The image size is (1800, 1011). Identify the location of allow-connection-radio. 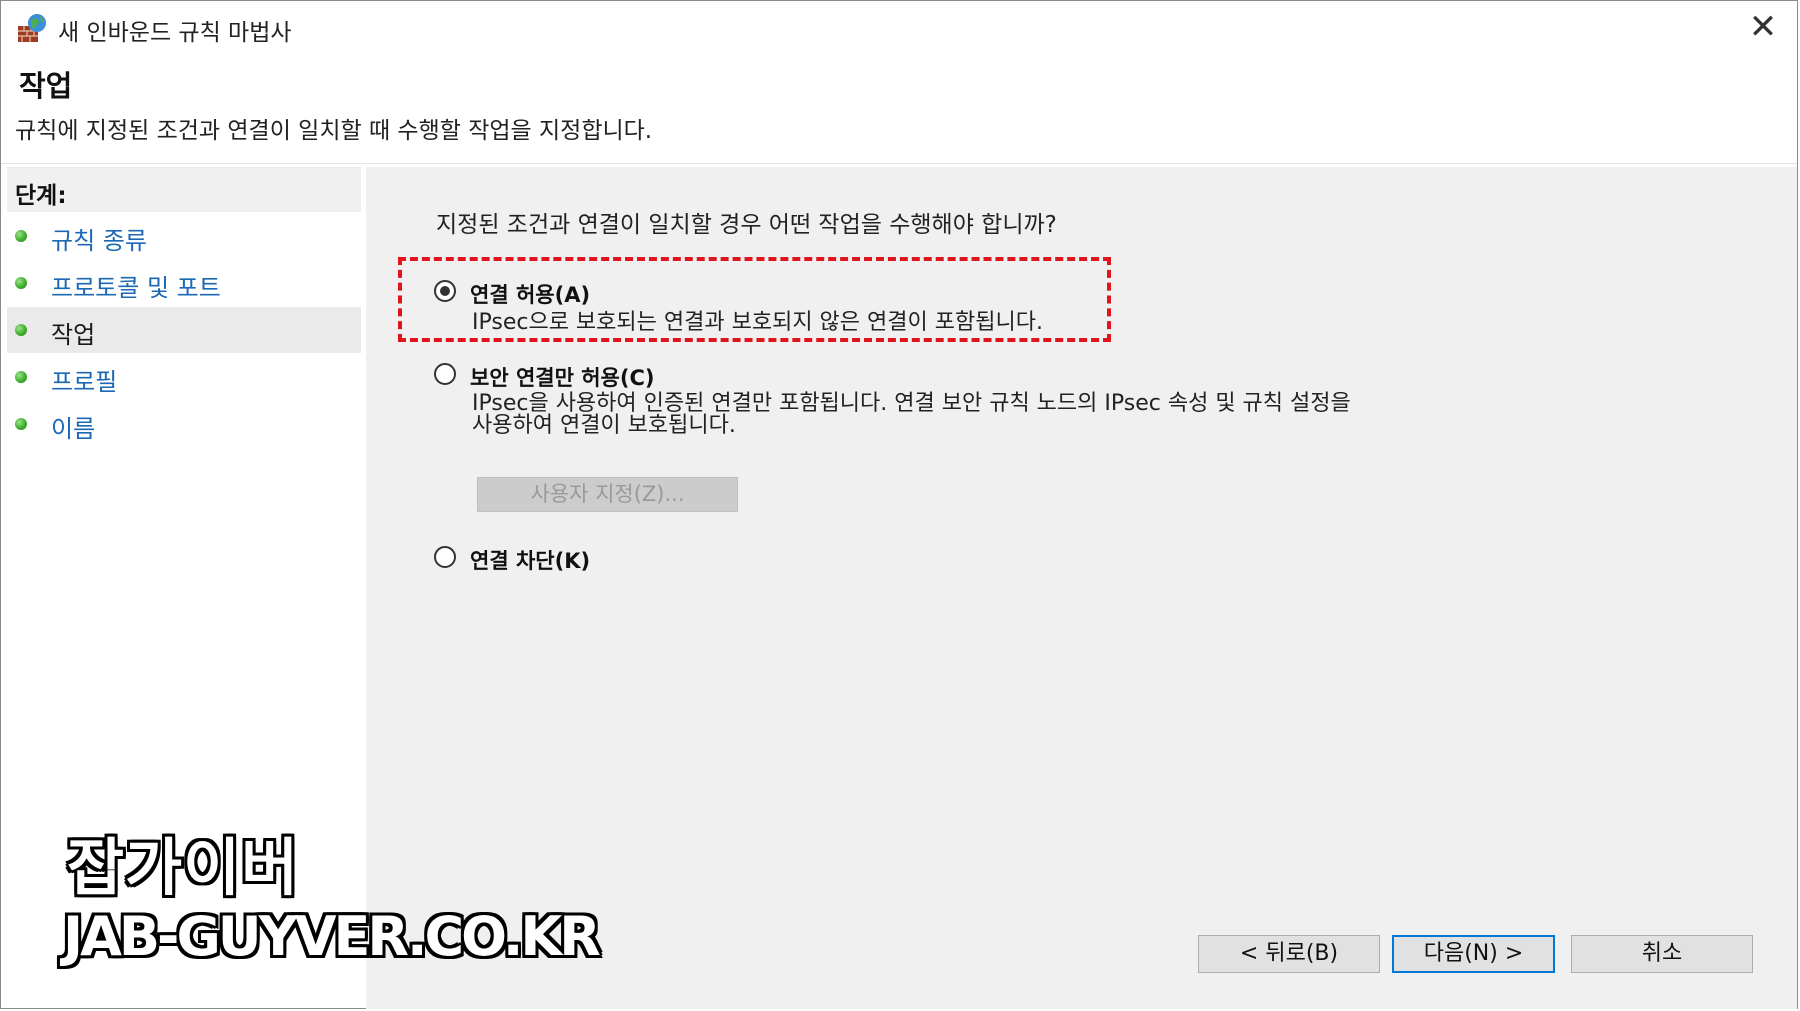
(445, 291).